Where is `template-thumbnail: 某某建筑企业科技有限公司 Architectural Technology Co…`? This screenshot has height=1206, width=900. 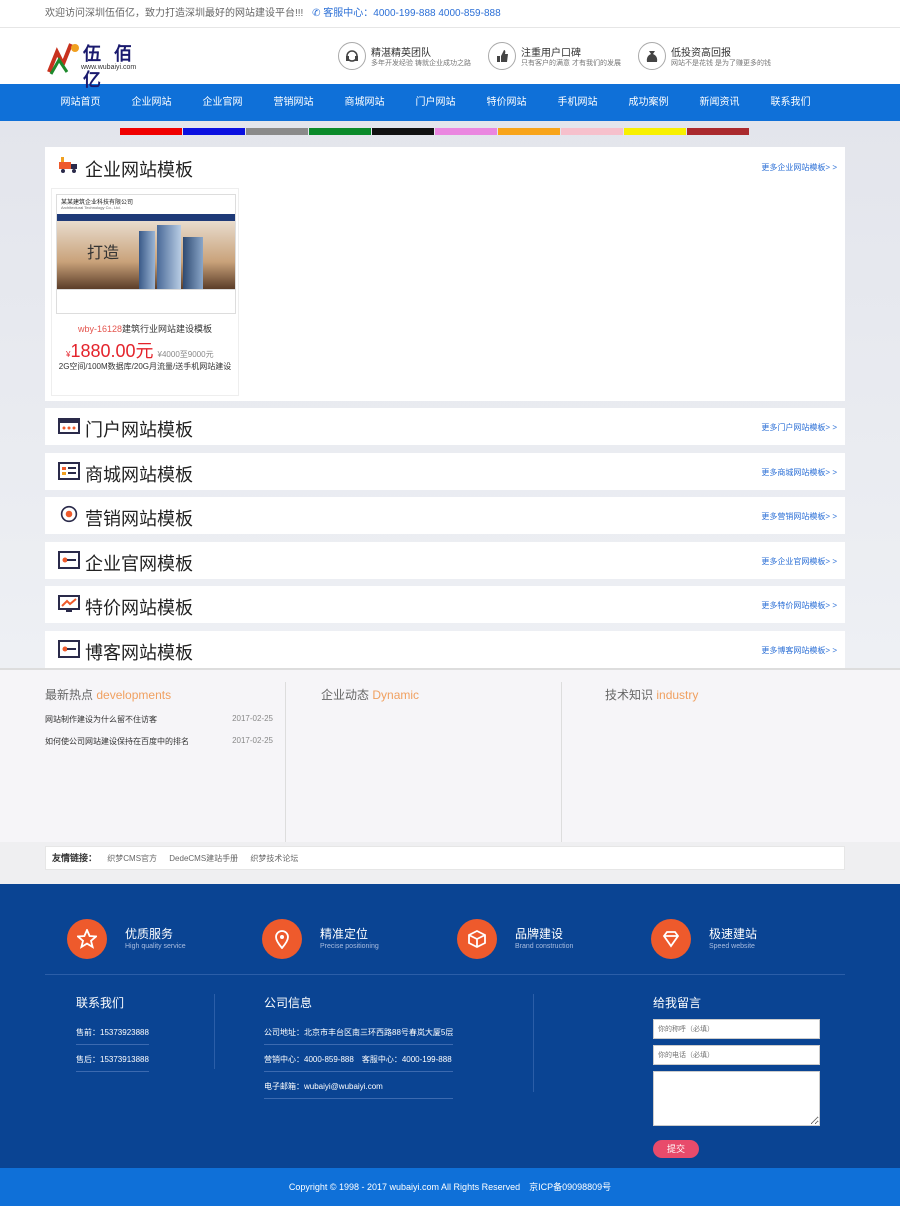 template-thumbnail: 某某建筑企业科技有限公司 Architectural Technology Co… is located at coordinates (146, 254).